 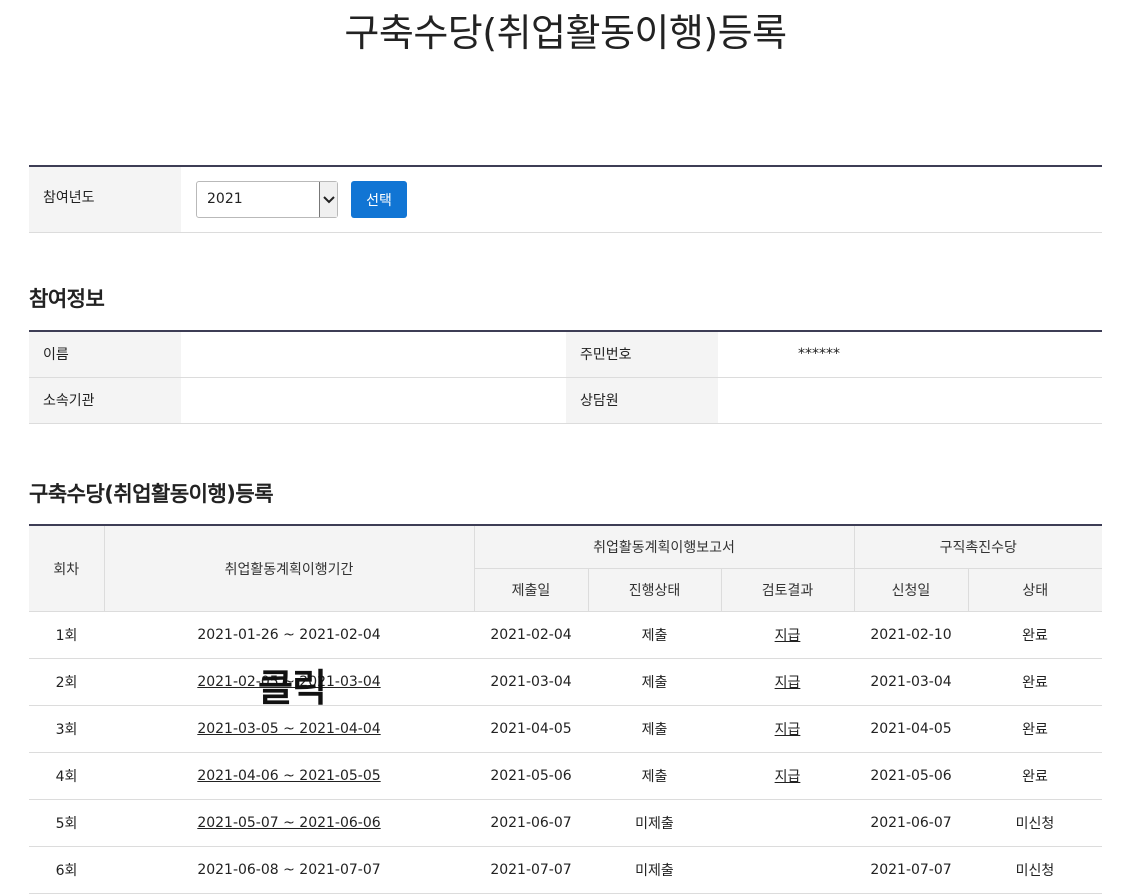 I want to click on apply-date-cell: 2021-02-10, so click(x=911, y=635).